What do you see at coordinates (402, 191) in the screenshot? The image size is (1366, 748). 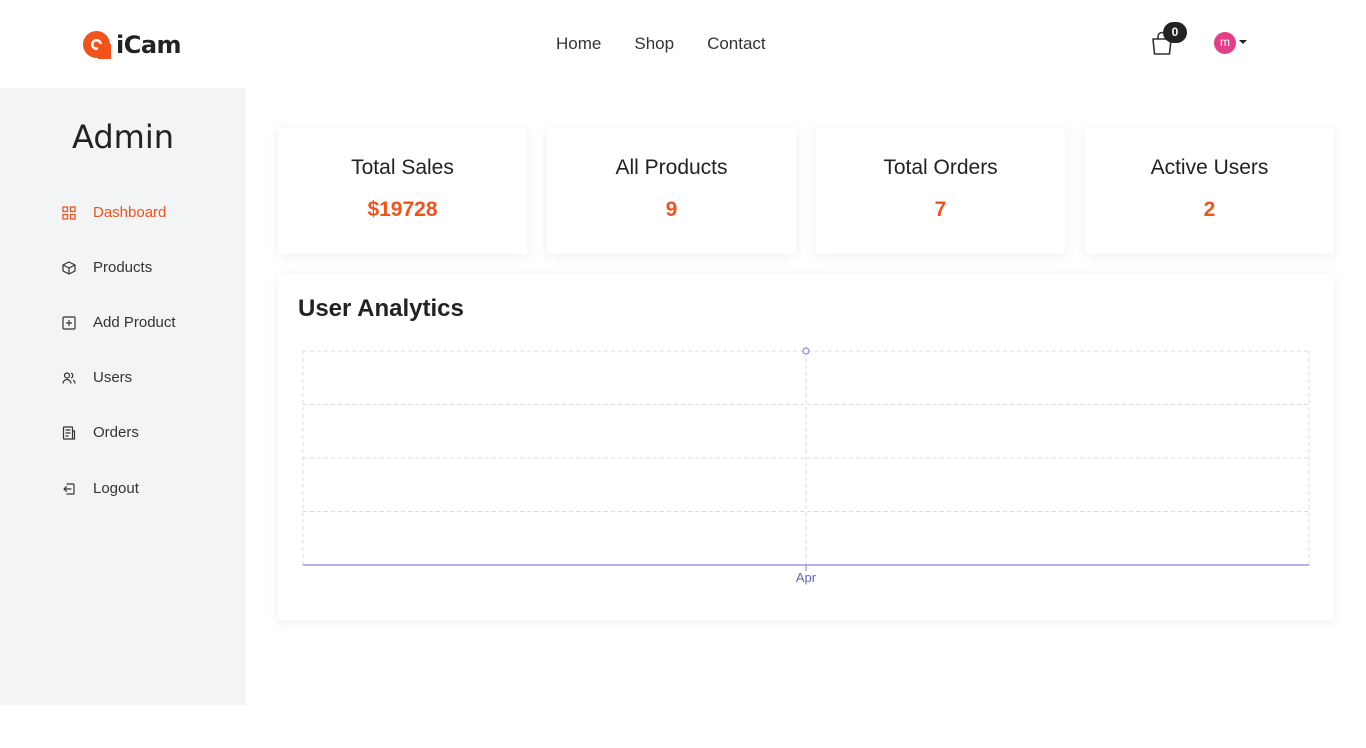 I see `stat-card-total-sales: Total Sales $19728` at bounding box center [402, 191].